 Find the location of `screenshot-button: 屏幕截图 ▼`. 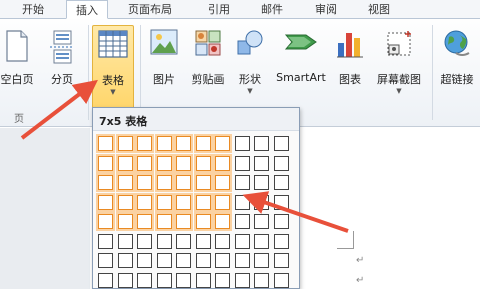

screenshot-button: 屏幕截图 ▼ is located at coordinates (399, 67).